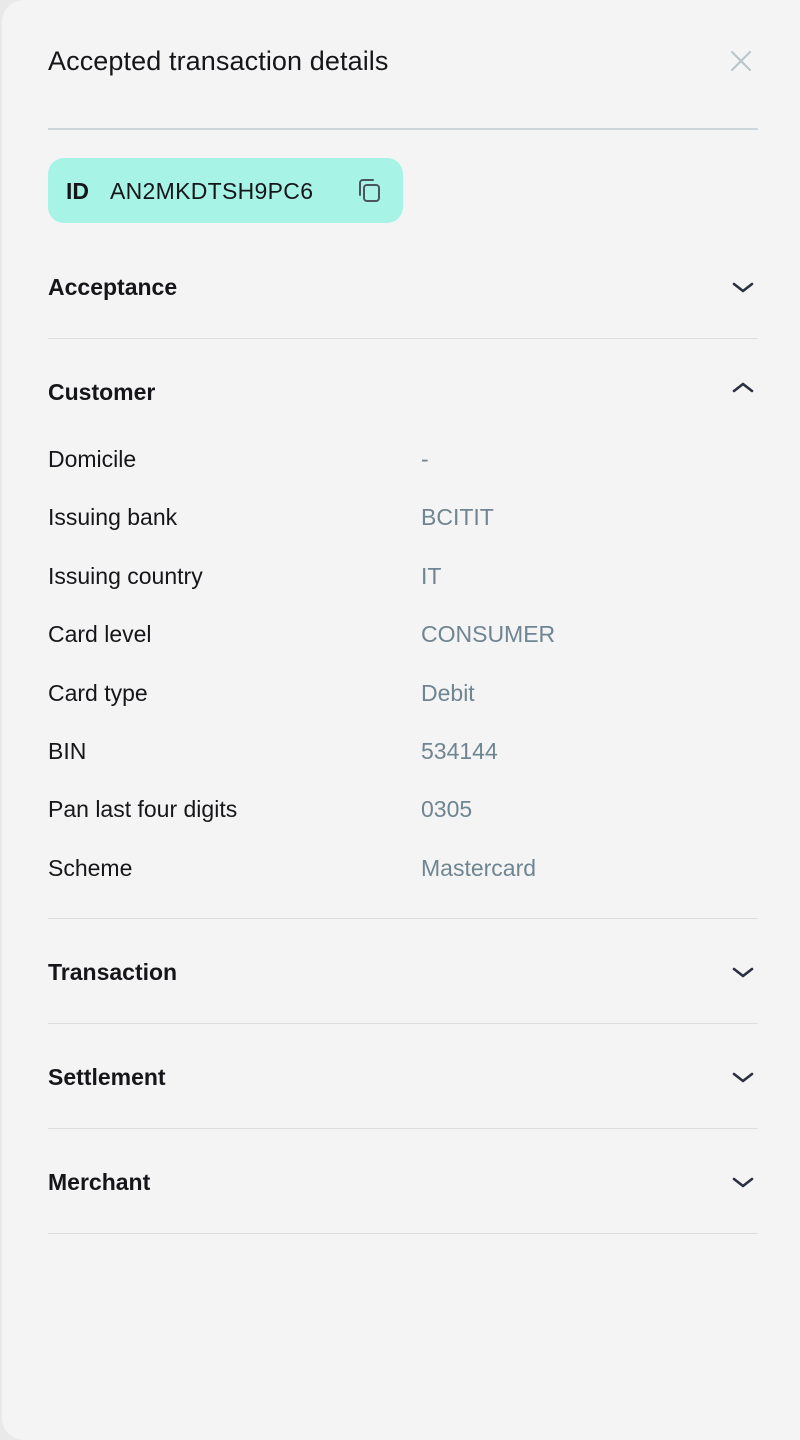 Image resolution: width=800 pixels, height=1440 pixels. Describe the element at coordinates (67, 751) in the screenshot. I see `detail-label: BIN` at that location.